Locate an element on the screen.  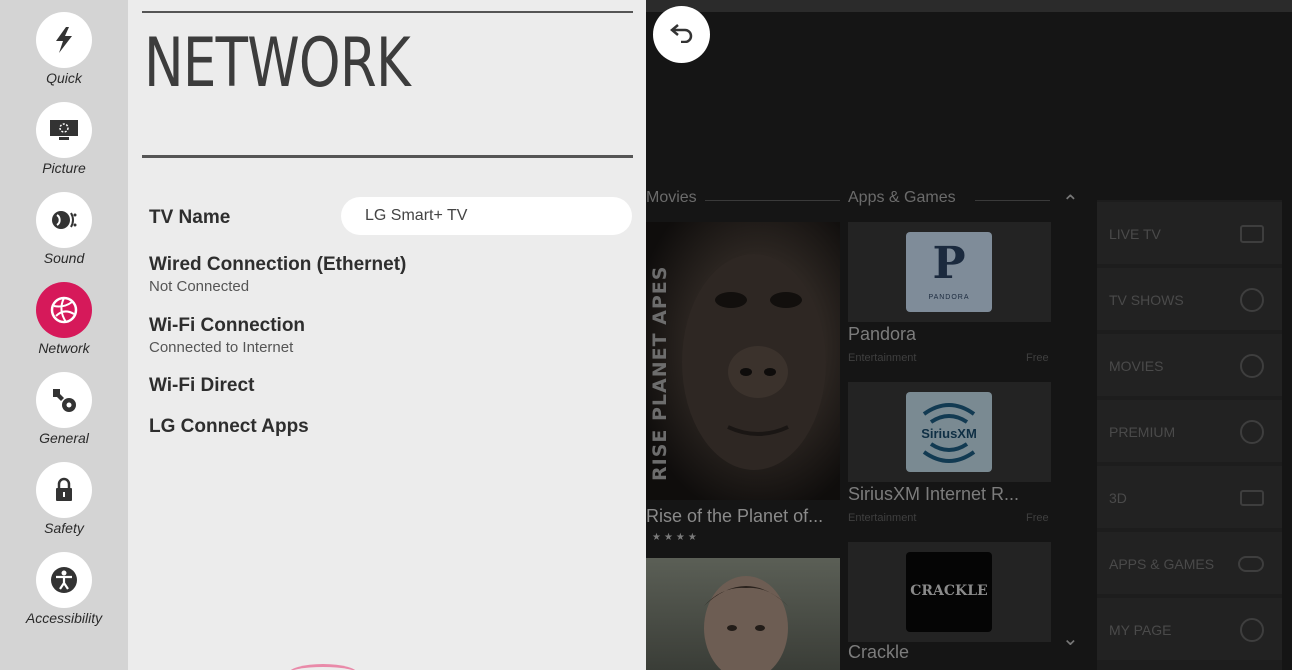
rail-item-quick: Quick is located at coordinates (64, 45).